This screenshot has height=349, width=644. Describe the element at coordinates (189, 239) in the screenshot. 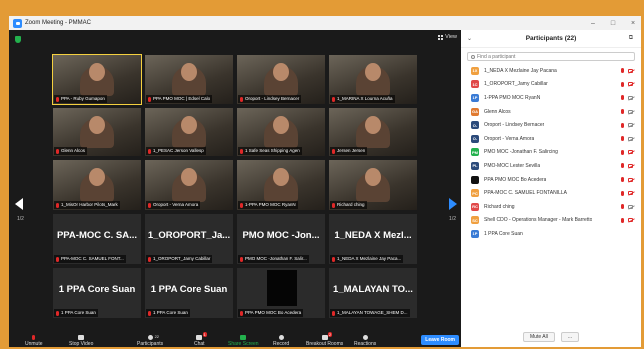

I see `participant-tile: 1_OROPORT_Ja... 1_OROPORT_Jamy Cabillar` at that location.